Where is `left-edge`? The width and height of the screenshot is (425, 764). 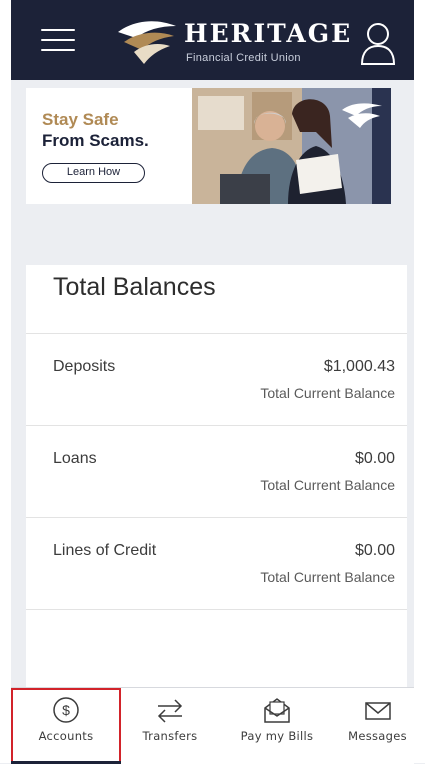
left-edge is located at coordinates (5, 381).